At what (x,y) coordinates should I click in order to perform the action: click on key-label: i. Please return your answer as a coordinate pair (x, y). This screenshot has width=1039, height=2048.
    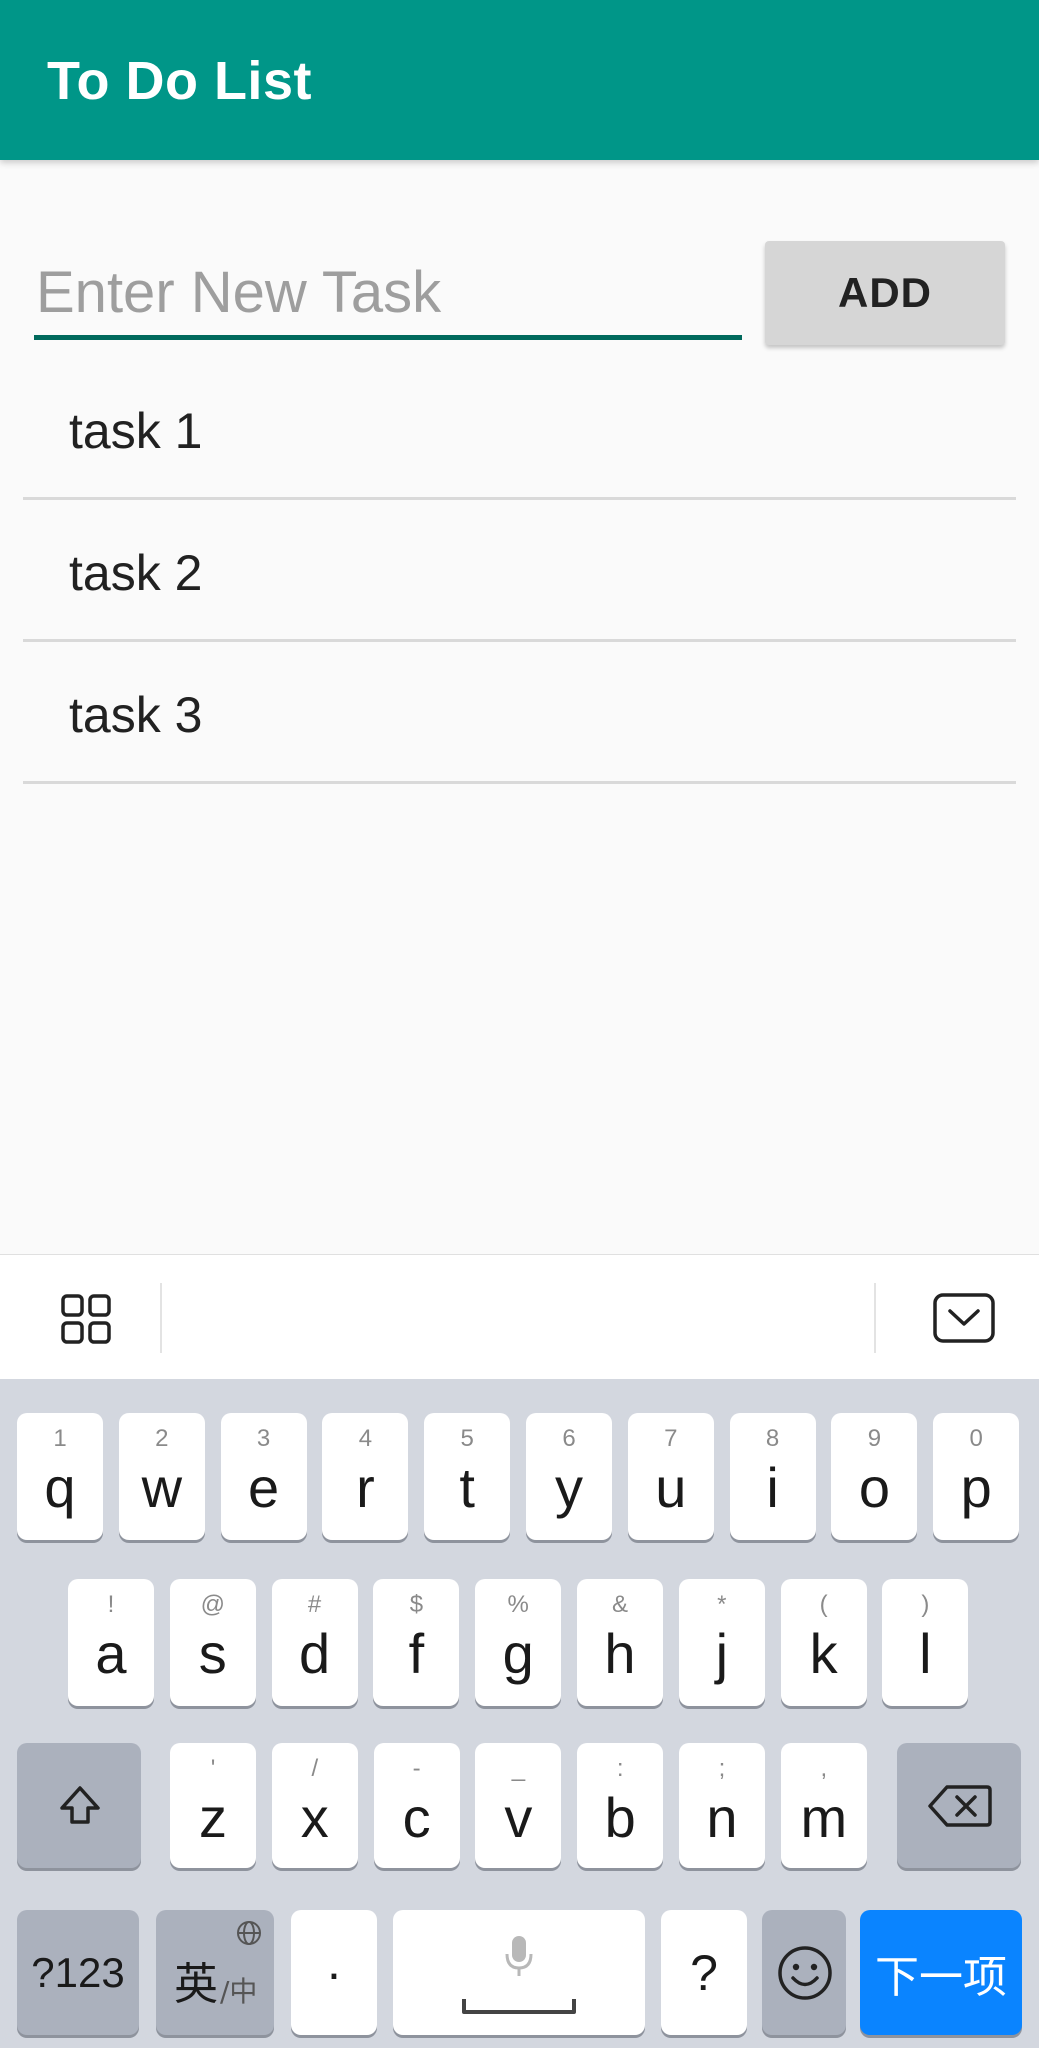
    Looking at the image, I should click on (772, 1487).